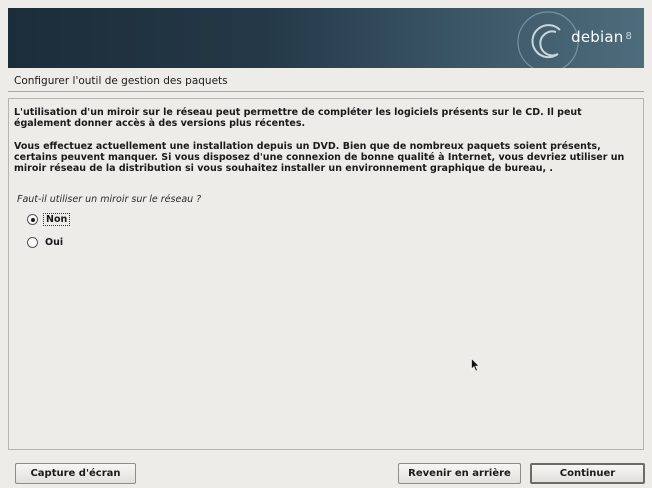 This screenshot has height=488, width=652. What do you see at coordinates (628, 36) in the screenshot?
I see `debian-logo-version: 8` at bounding box center [628, 36].